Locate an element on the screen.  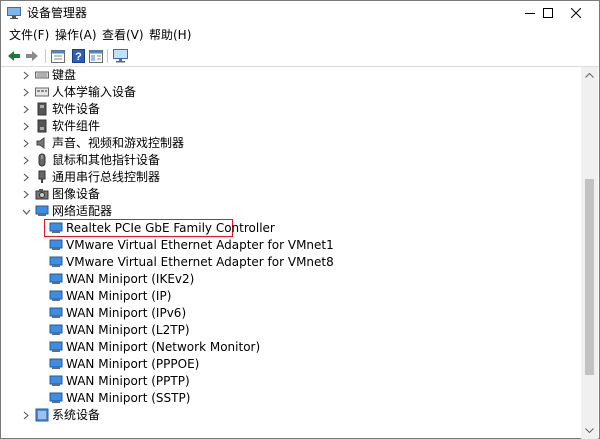
tree-item-label: 人体学输入设备 is located at coordinates (94, 92).